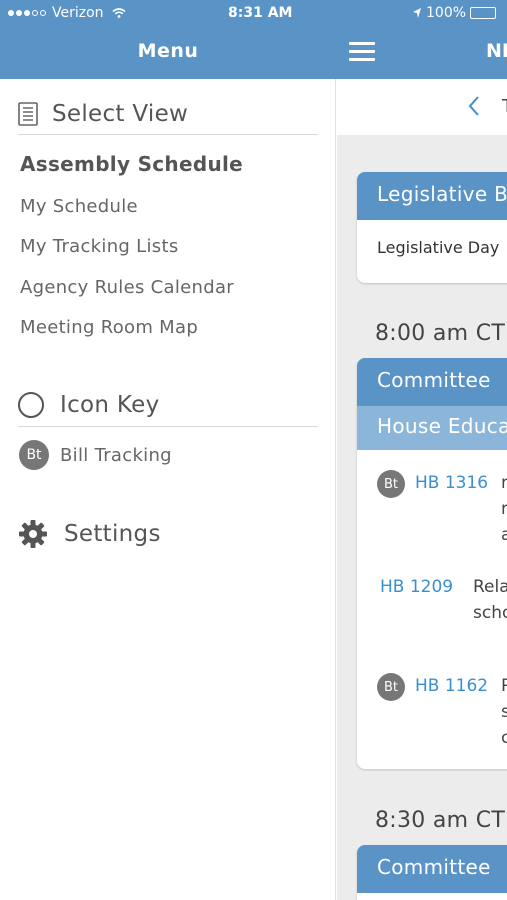 The height and width of the screenshot is (900, 507). I want to click on date-navigator: T, so click(422, 107).